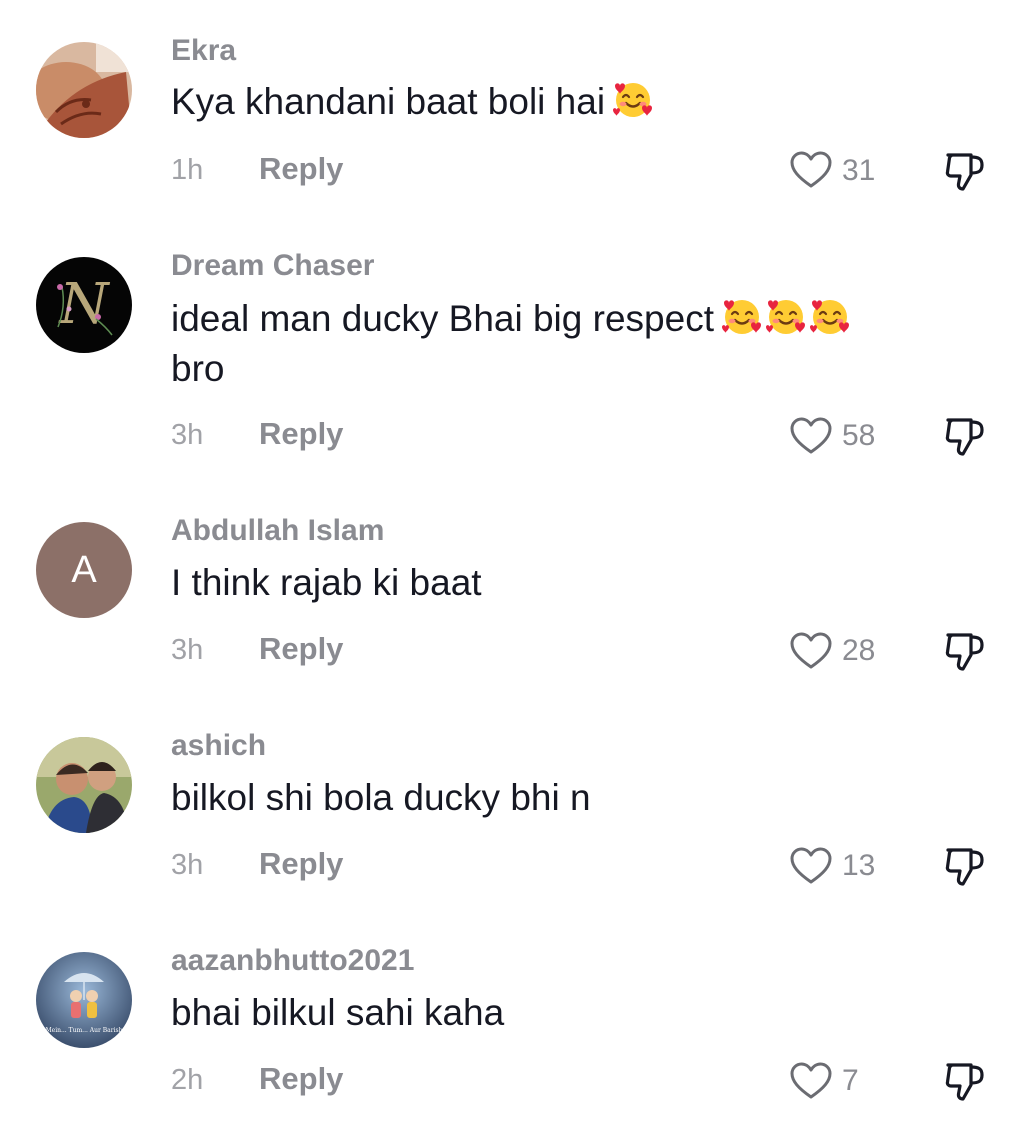  I want to click on comment-text-body: bilkol shi bola ducky bhi n, so click(381, 797).